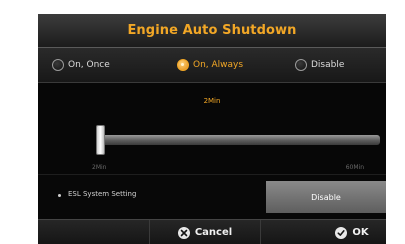 Image resolution: width=405 pixels, height=244 pixels. Describe the element at coordinates (218, 65) in the screenshot. I see `option-label: On, Always` at that location.